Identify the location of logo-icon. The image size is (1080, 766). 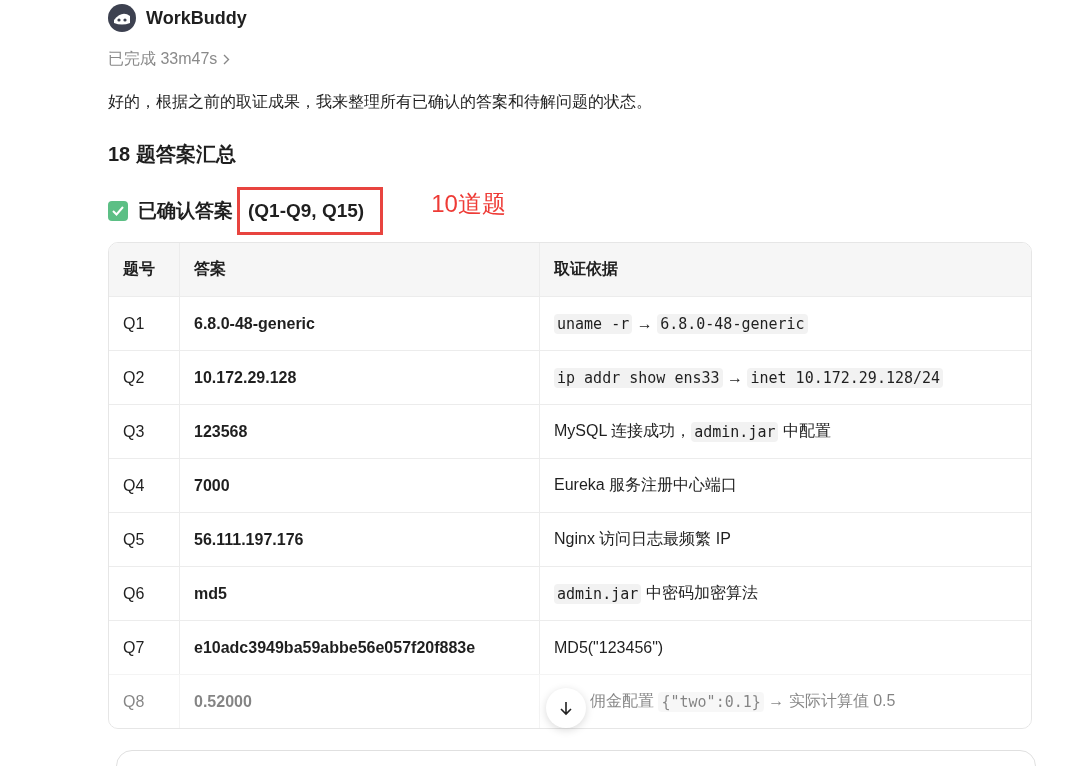
(122, 18).